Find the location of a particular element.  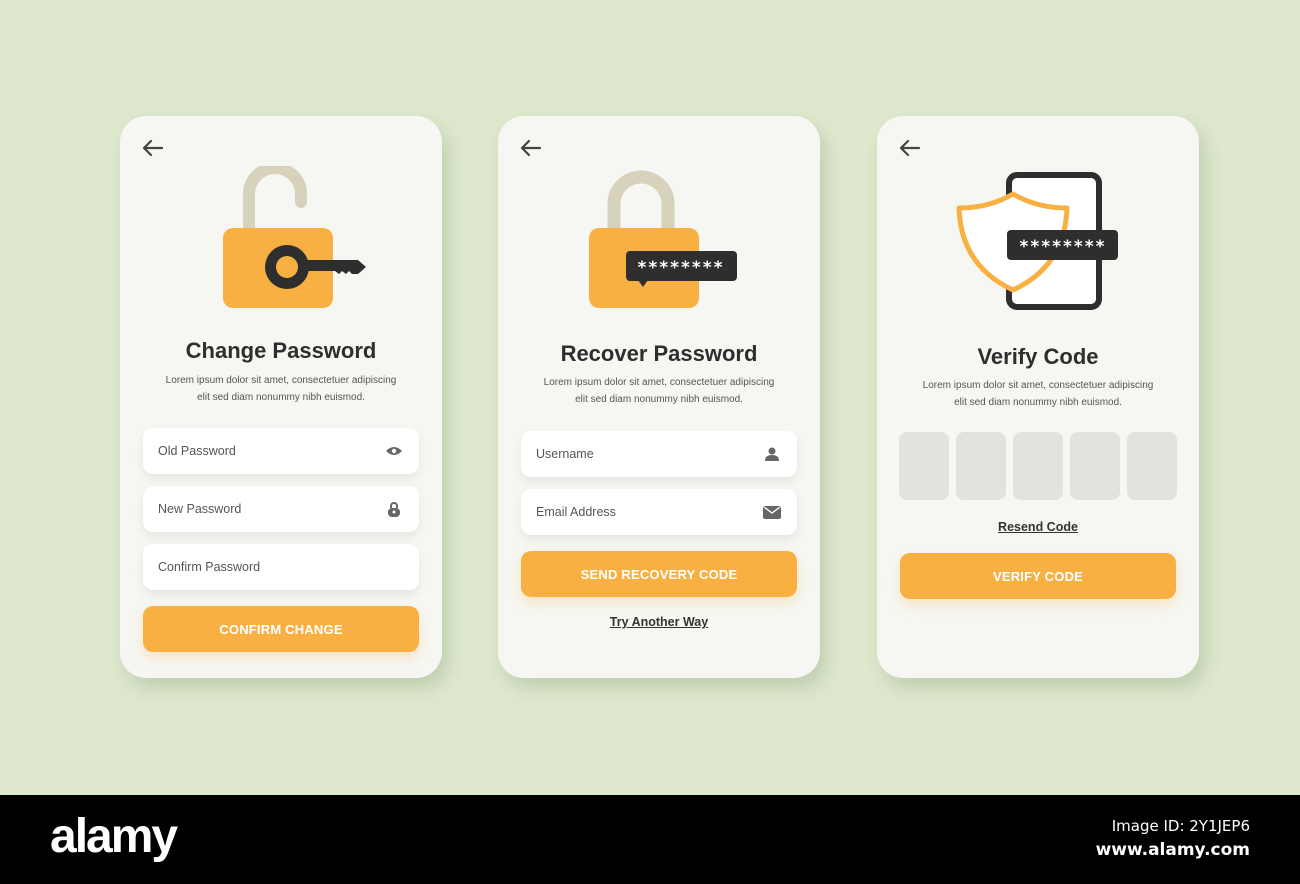

eye-icon is located at coordinates (394, 451).